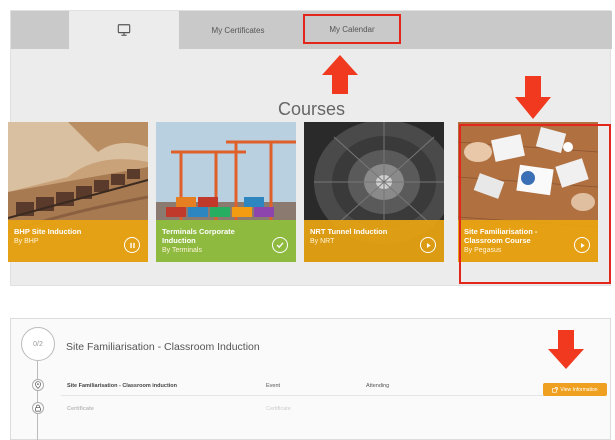 Image resolution: width=615 pixels, height=440 pixels. I want to click on course-title: NRT Tunnel Induction, so click(349, 231).